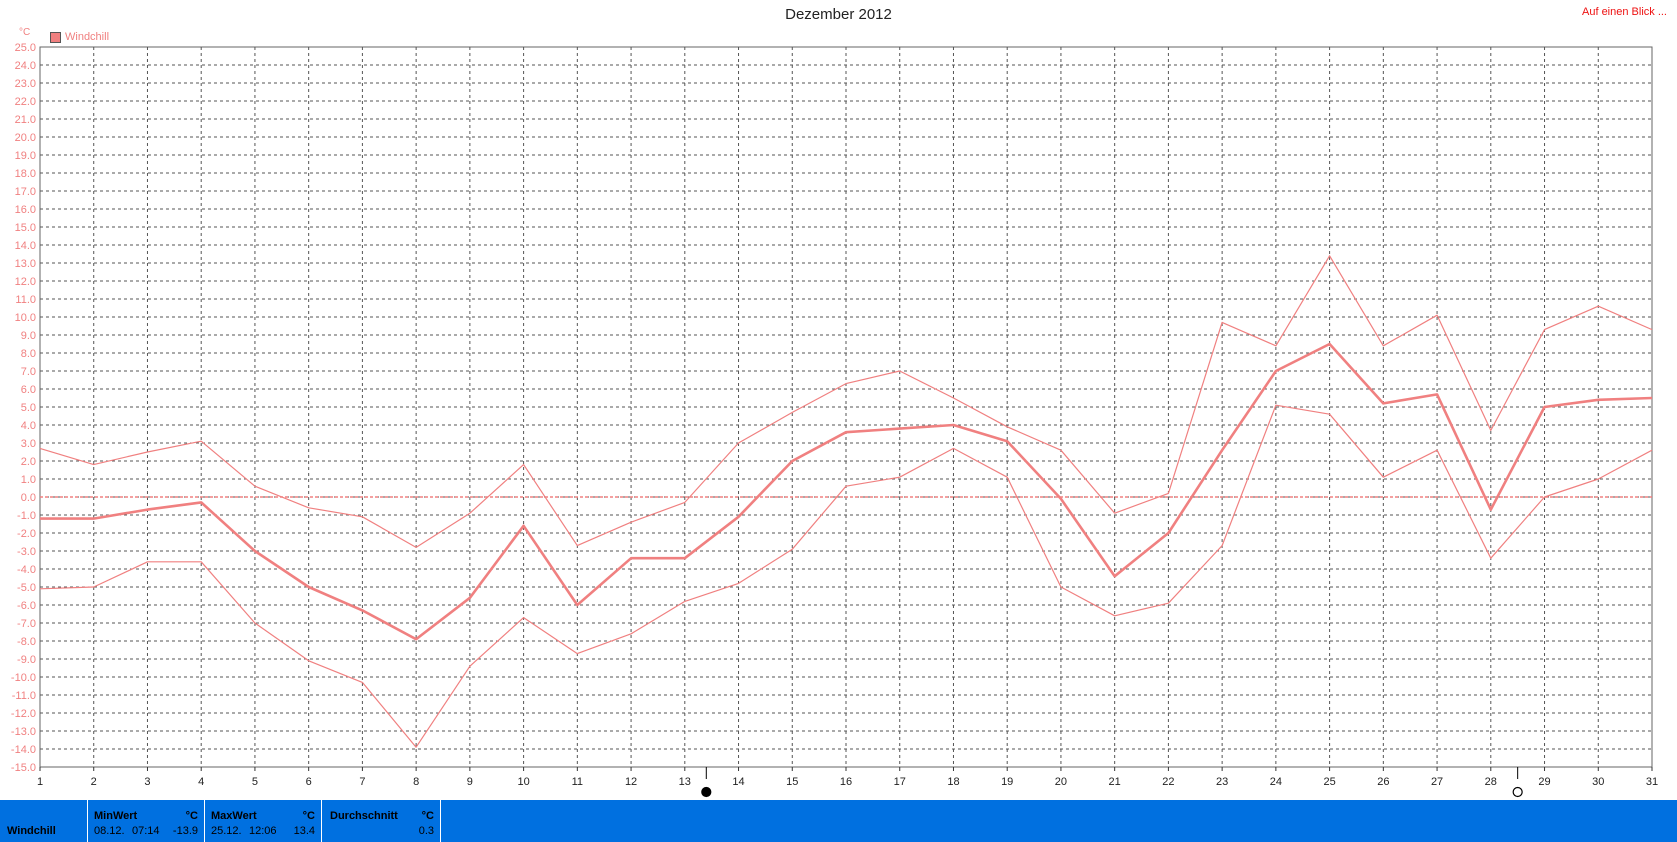  What do you see at coordinates (25, 246) in the screenshot?
I see `y-tick-label: 14.0` at bounding box center [25, 246].